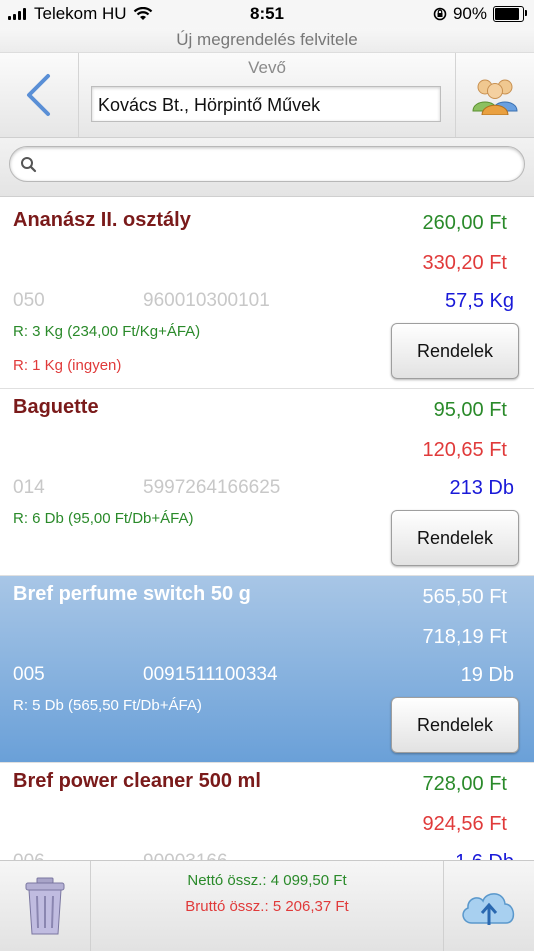 This screenshot has height=951, width=534. What do you see at coordinates (464, 223) in the screenshot?
I see `net-price: 260,00 Ft` at bounding box center [464, 223].